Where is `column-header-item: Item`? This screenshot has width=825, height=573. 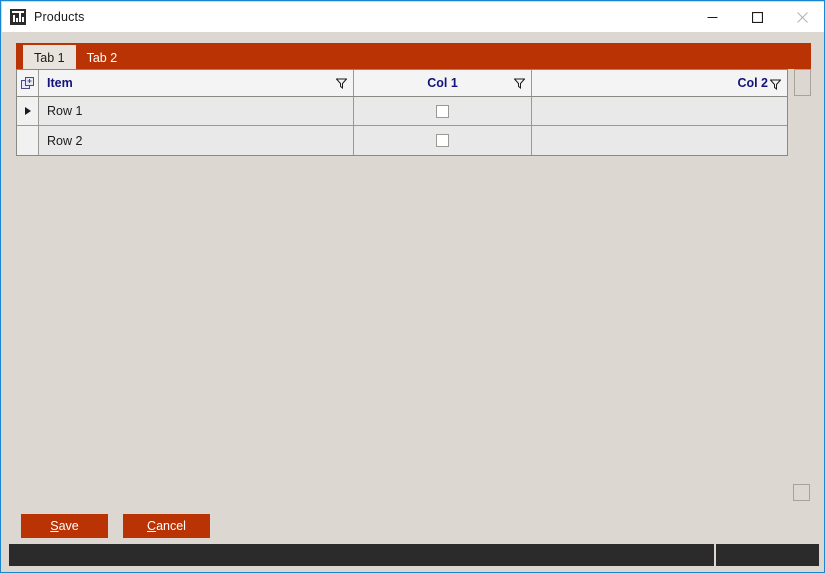 column-header-item: Item is located at coordinates (196, 83).